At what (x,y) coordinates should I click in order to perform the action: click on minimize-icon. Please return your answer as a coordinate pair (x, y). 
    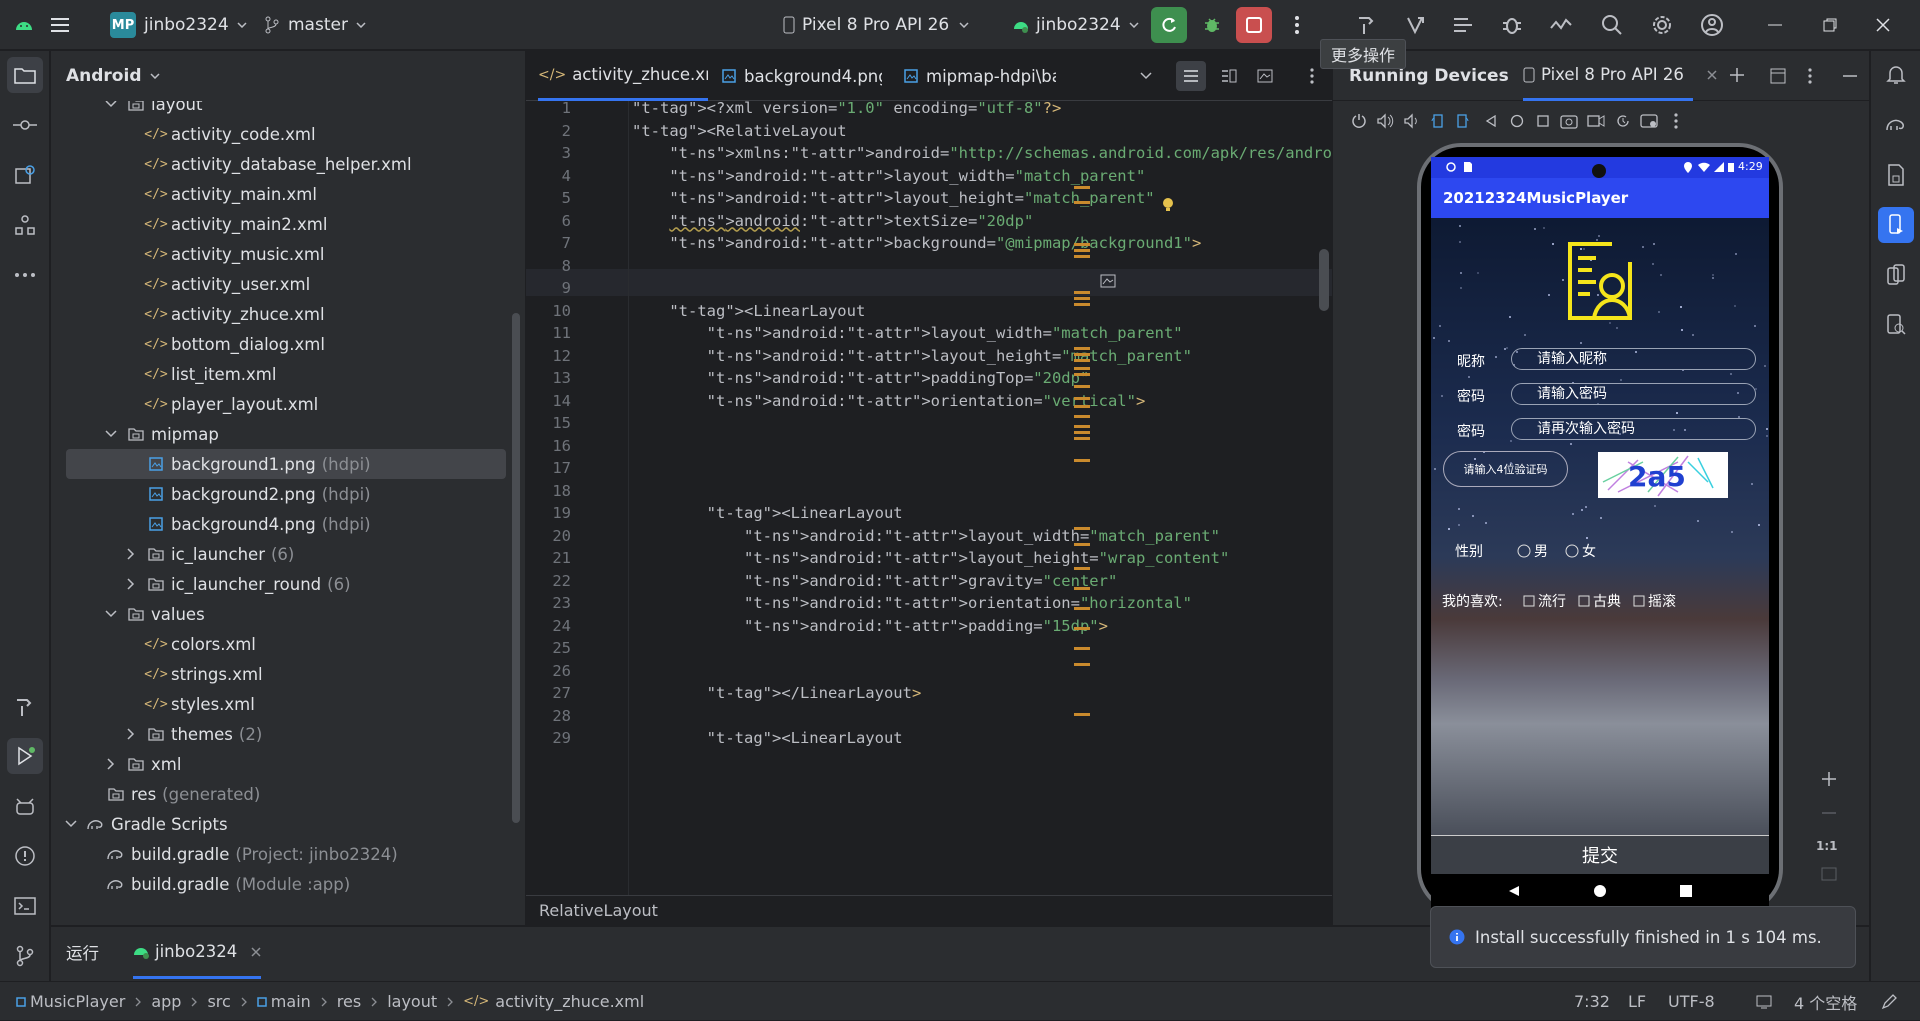
    Looking at the image, I should click on (1775, 25).